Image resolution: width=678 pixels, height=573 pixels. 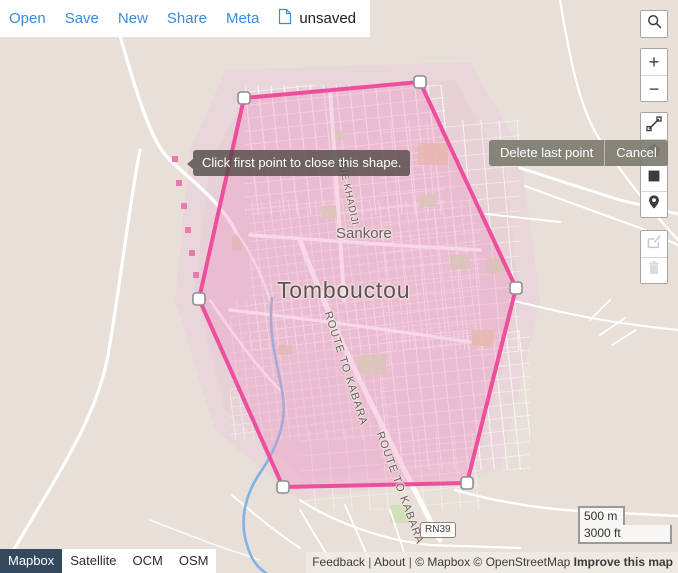 What do you see at coordinates (547, 153) in the screenshot?
I see `delete-last-point-button: Delete last point` at bounding box center [547, 153].